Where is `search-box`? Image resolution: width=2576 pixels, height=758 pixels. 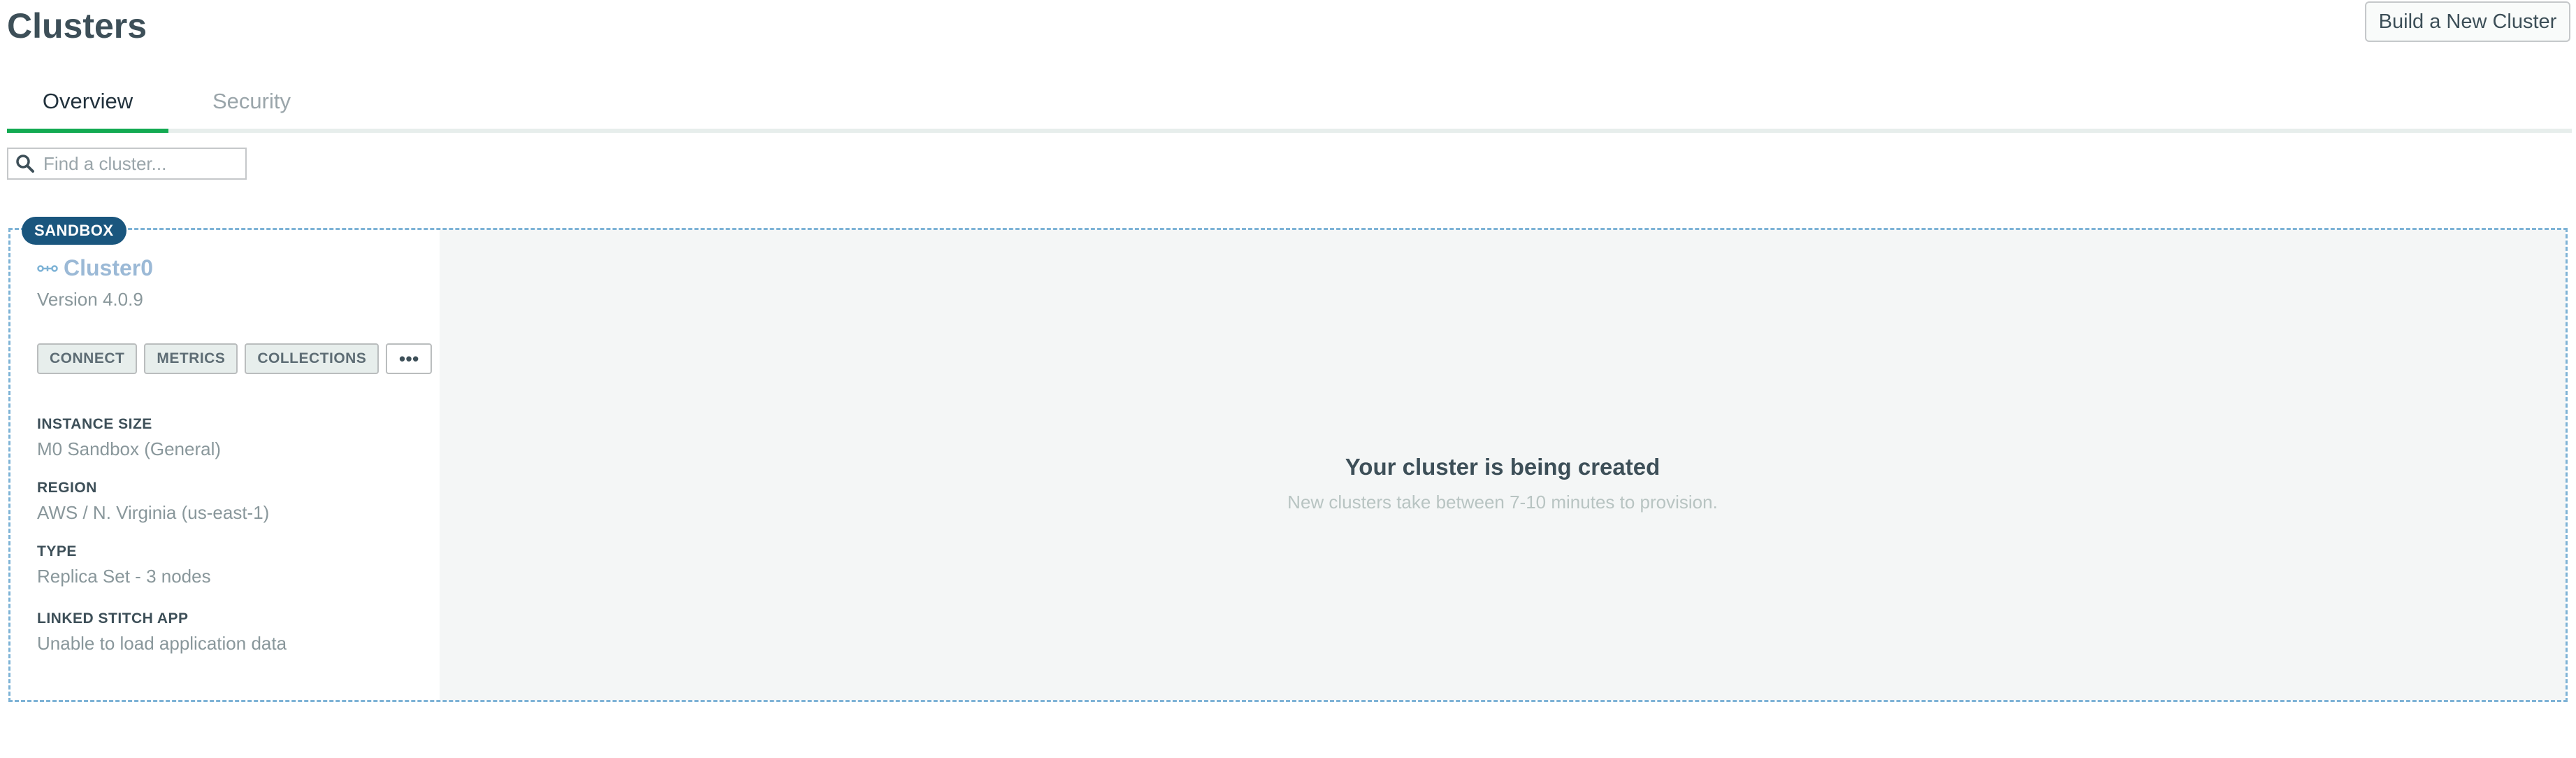 search-box is located at coordinates (127, 164).